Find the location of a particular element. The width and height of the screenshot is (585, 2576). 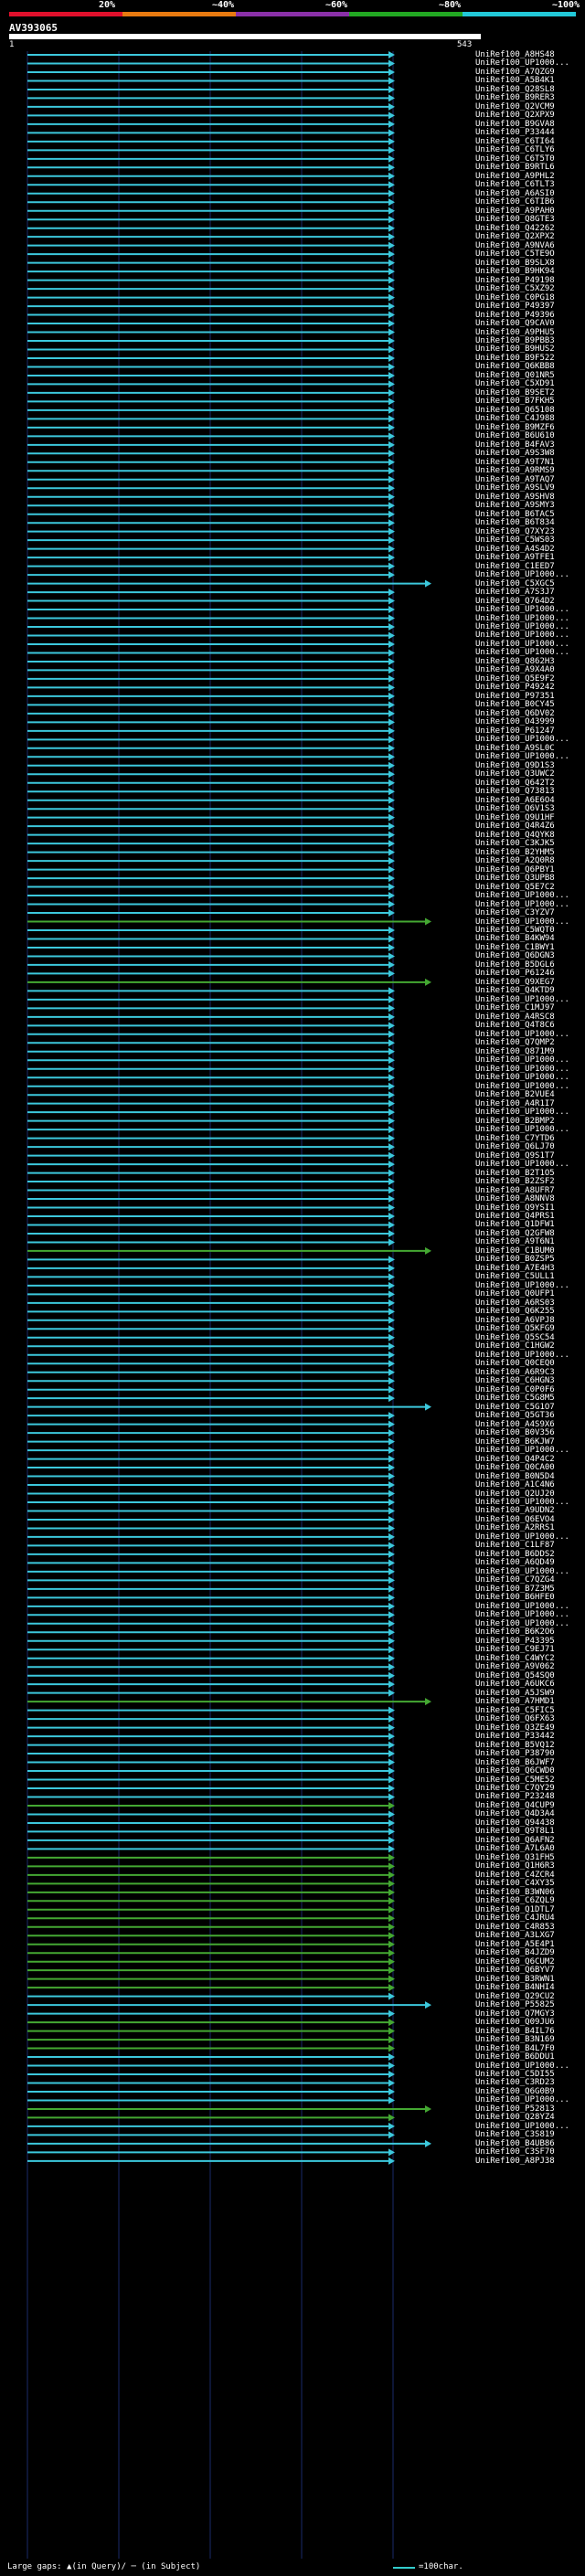

scale-label: =100char. is located at coordinates (441, 2566).